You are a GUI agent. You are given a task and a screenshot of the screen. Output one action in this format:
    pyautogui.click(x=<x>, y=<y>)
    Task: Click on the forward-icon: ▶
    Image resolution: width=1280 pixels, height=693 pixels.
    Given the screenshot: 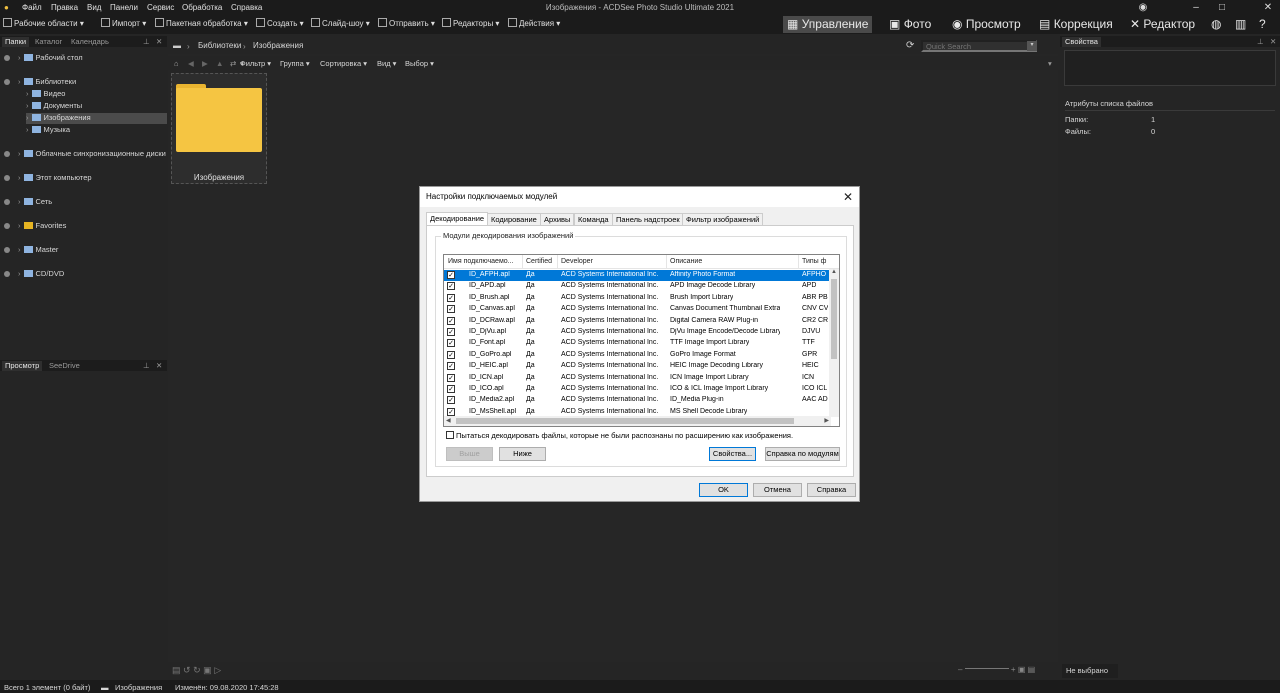 What is the action you would take?
    pyautogui.click(x=205, y=63)
    